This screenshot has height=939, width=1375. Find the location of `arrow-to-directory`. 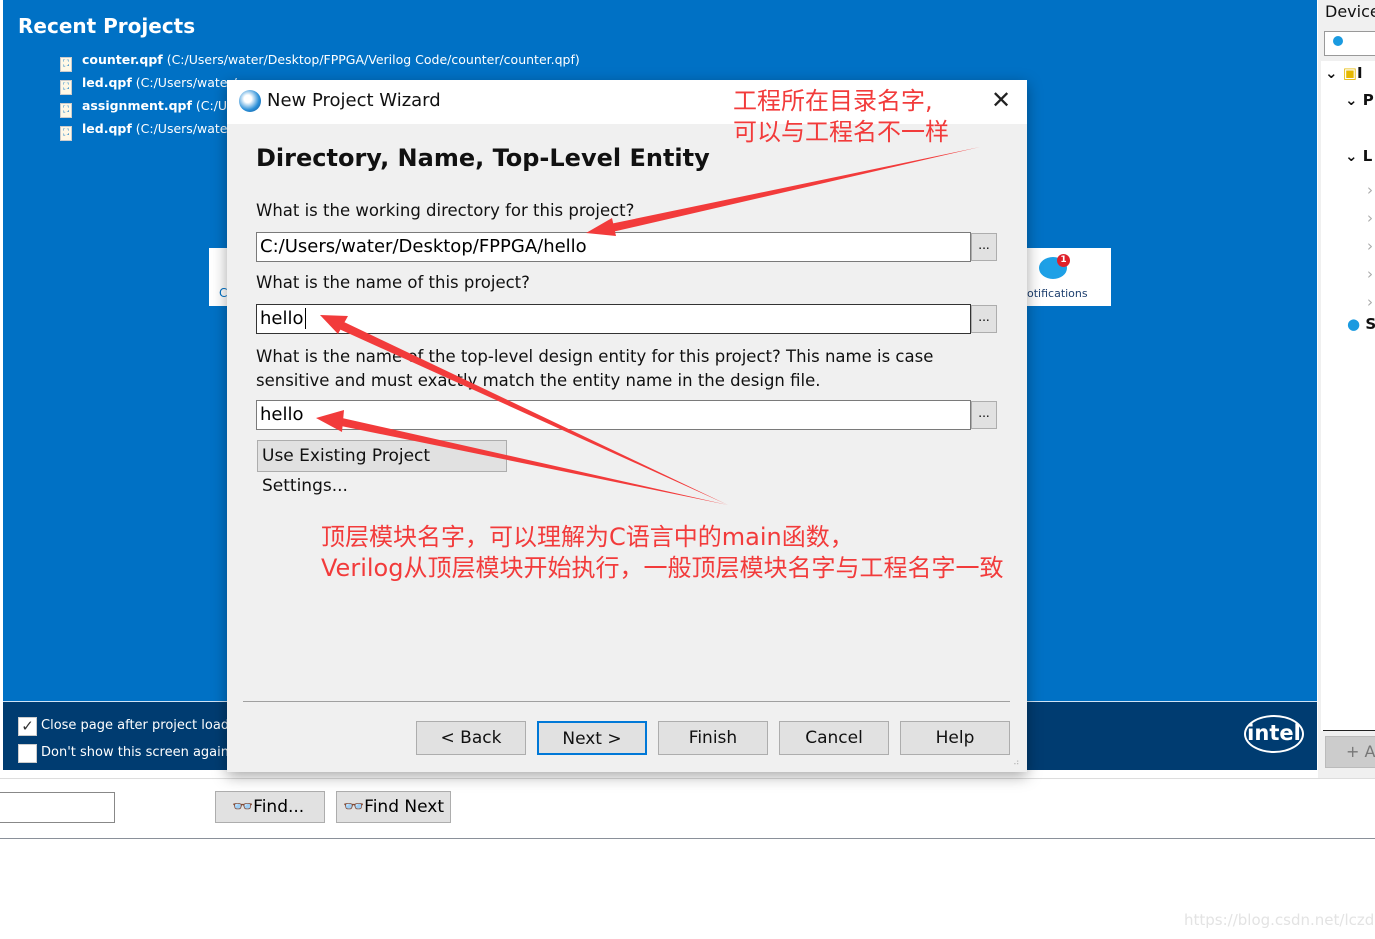

arrow-to-directory is located at coordinates (795, 189).